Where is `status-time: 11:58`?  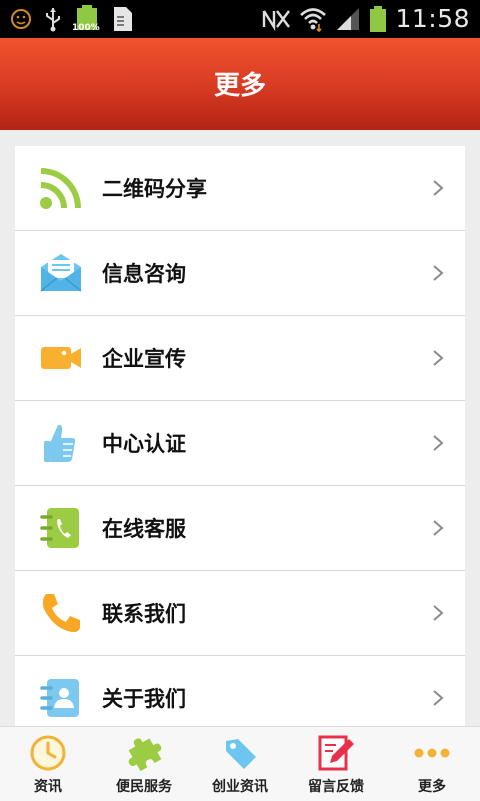 status-time: 11:58 is located at coordinates (432, 18).